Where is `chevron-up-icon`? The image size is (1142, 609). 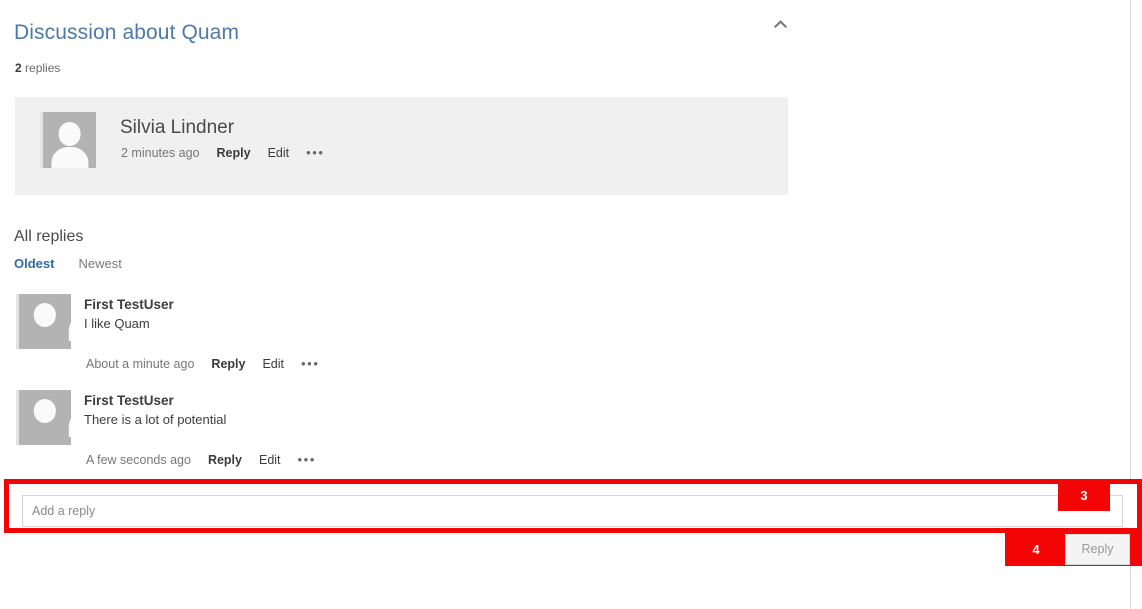
chevron-up-icon is located at coordinates (780, 24).